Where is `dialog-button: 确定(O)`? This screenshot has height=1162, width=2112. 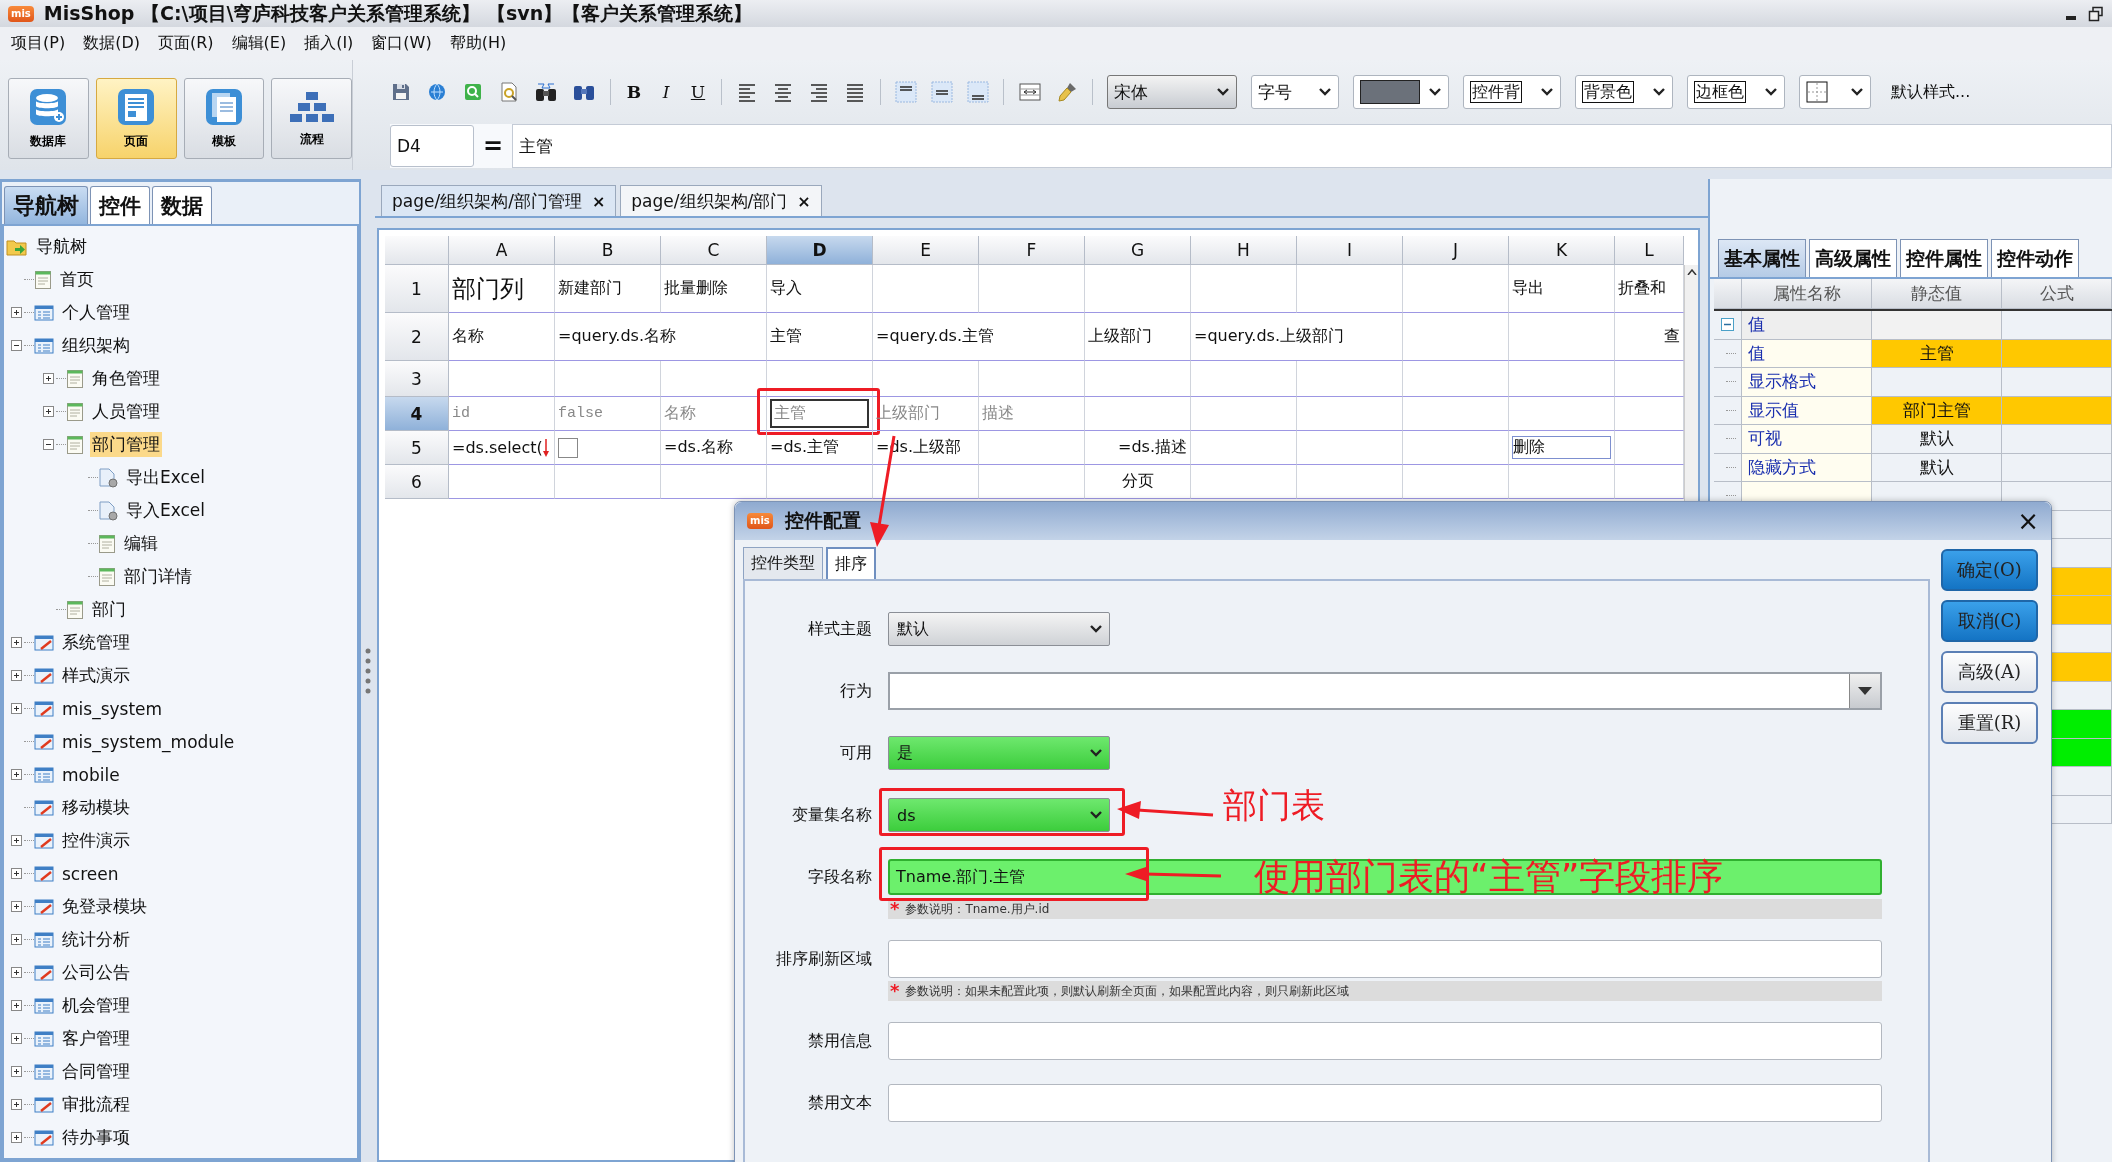
dialog-button: 确定(O) is located at coordinates (1989, 570).